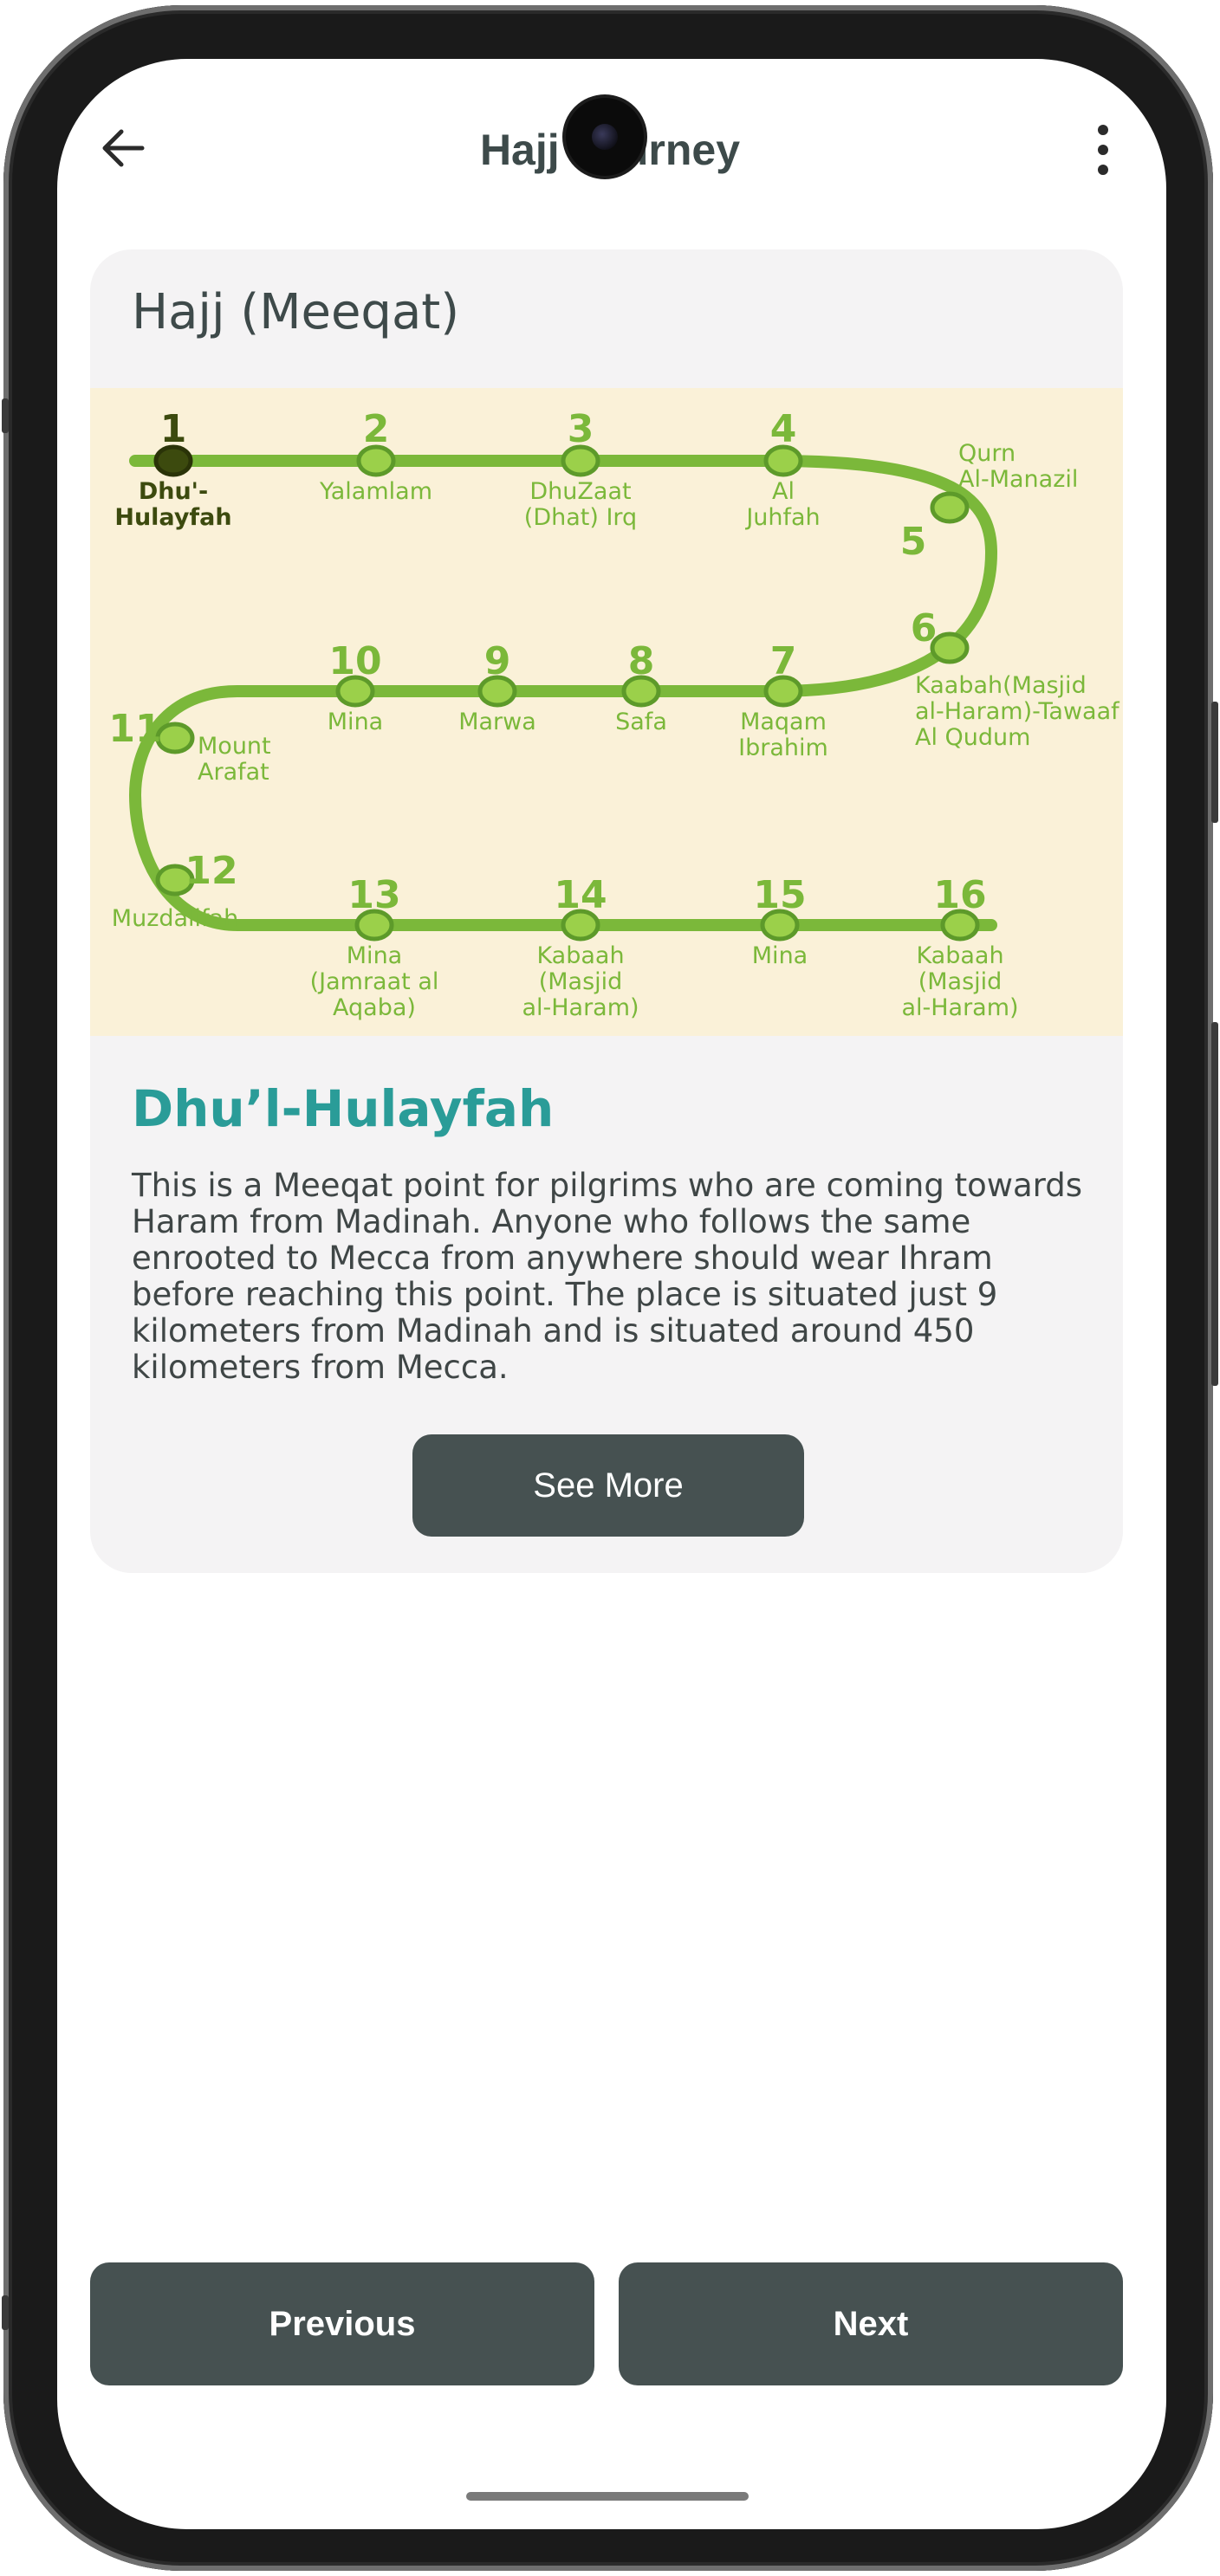 The image size is (1220, 2576). What do you see at coordinates (173, 429) in the screenshot?
I see `stop-number: 1` at bounding box center [173, 429].